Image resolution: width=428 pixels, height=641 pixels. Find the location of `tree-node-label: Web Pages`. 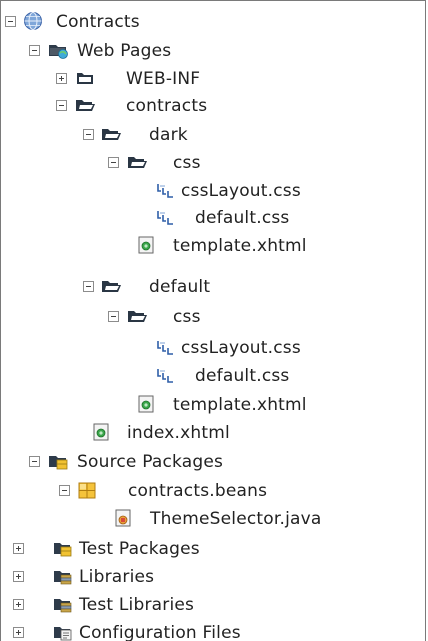

tree-node-label: Web Pages is located at coordinates (124, 51).